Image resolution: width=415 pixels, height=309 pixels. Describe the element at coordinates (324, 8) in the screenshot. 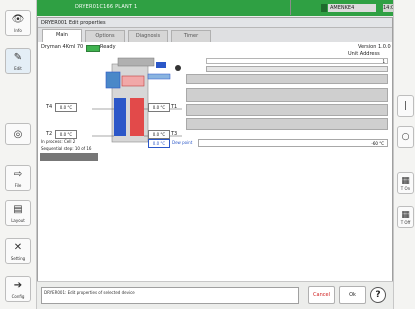

I see `user-icon` at that location.